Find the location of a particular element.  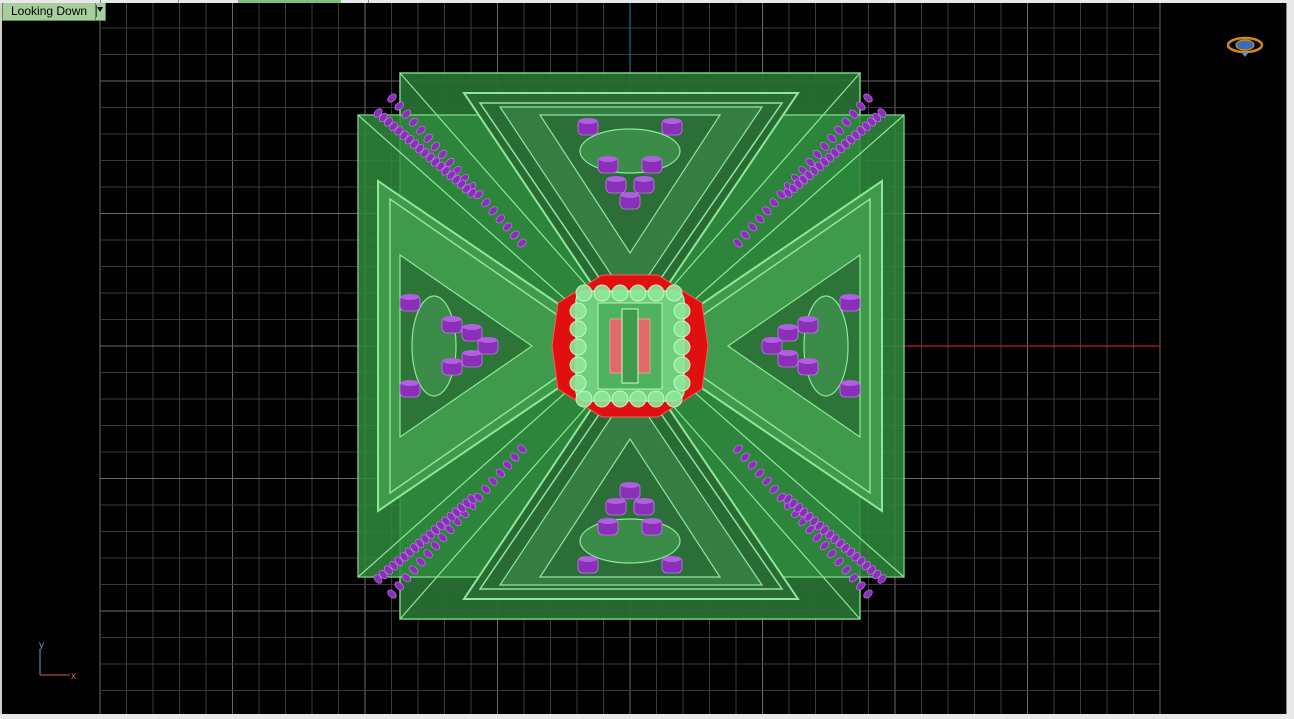

viewport-label: Looking Down is located at coordinates (54, 12).